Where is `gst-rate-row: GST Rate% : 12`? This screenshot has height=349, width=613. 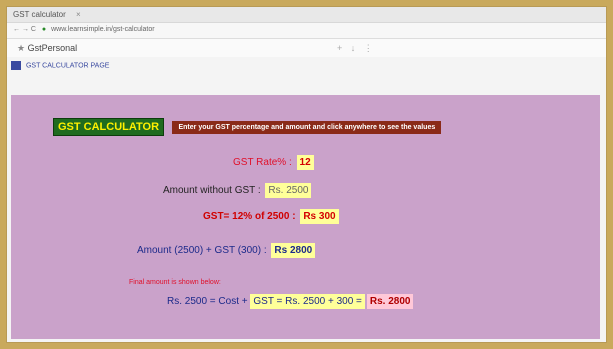 gst-rate-row: GST Rate% : 12 is located at coordinates (273, 162).